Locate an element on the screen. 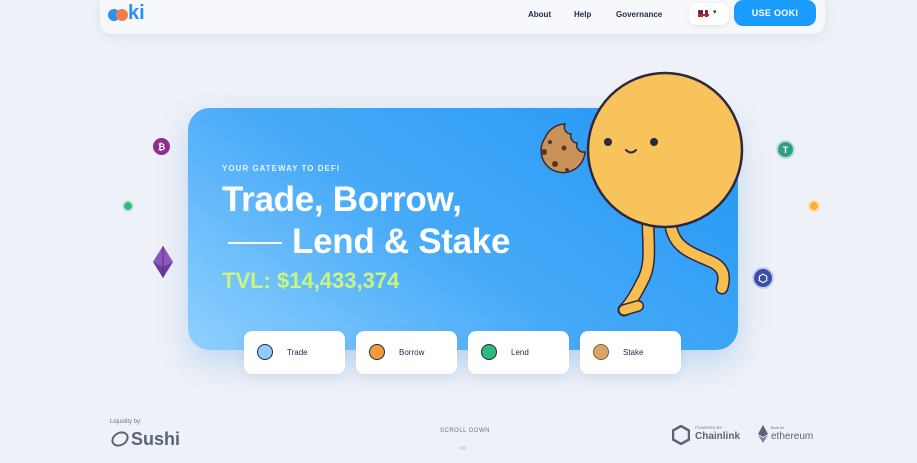 This screenshot has height=463, width=917. ethereum-coin-icon is located at coordinates (163, 262).